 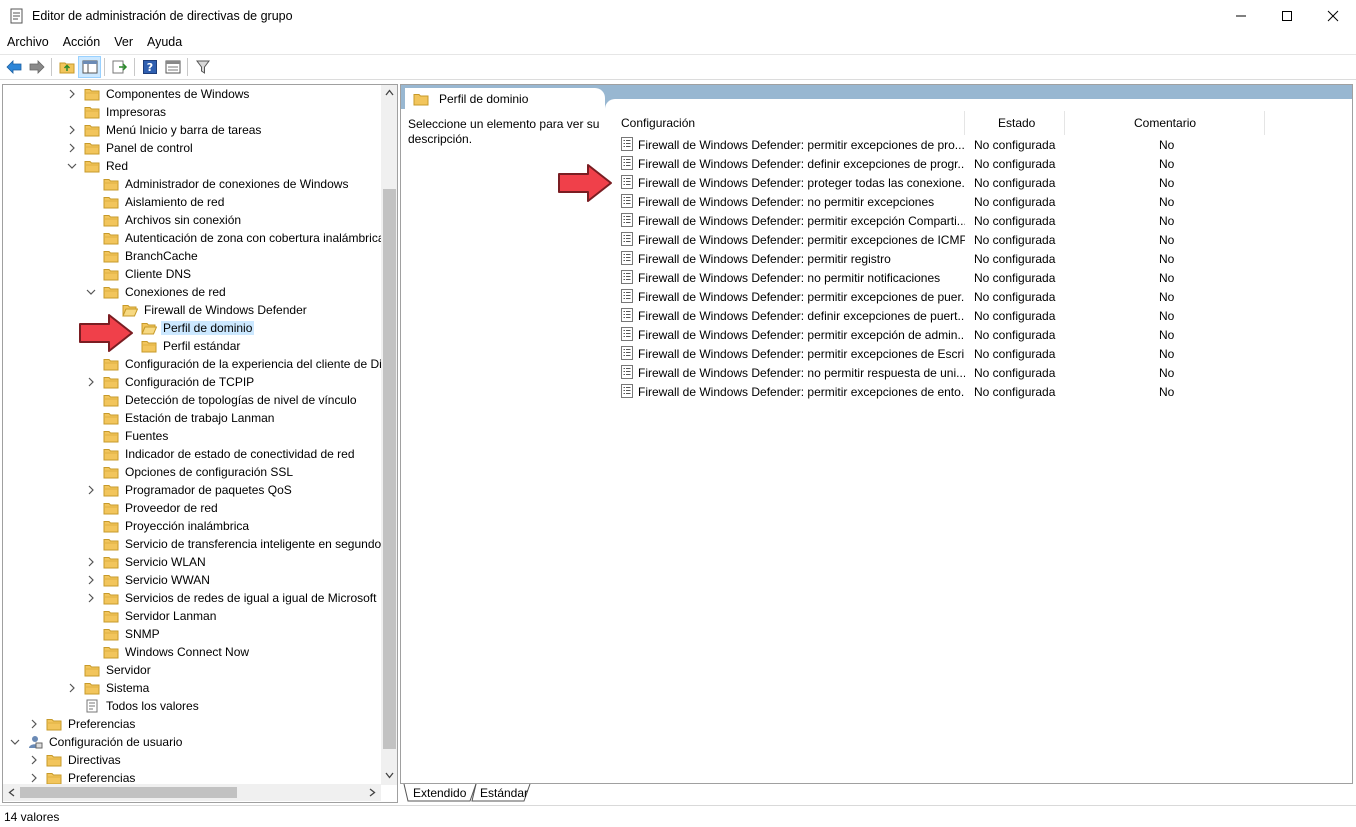 I want to click on show-hide-tree-button, so click(x=89, y=67).